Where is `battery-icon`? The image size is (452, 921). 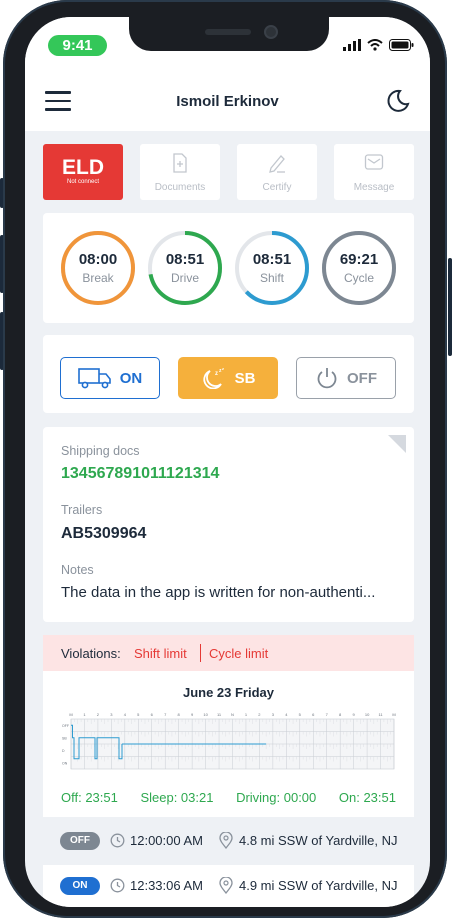
battery-icon is located at coordinates (401, 45).